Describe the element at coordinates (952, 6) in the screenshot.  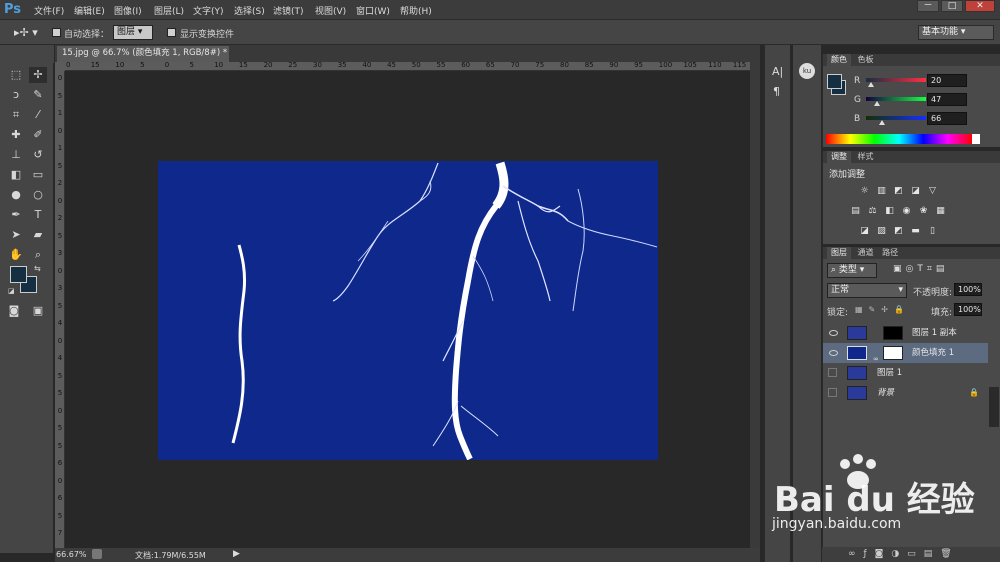
I see `maximize-button: □` at that location.